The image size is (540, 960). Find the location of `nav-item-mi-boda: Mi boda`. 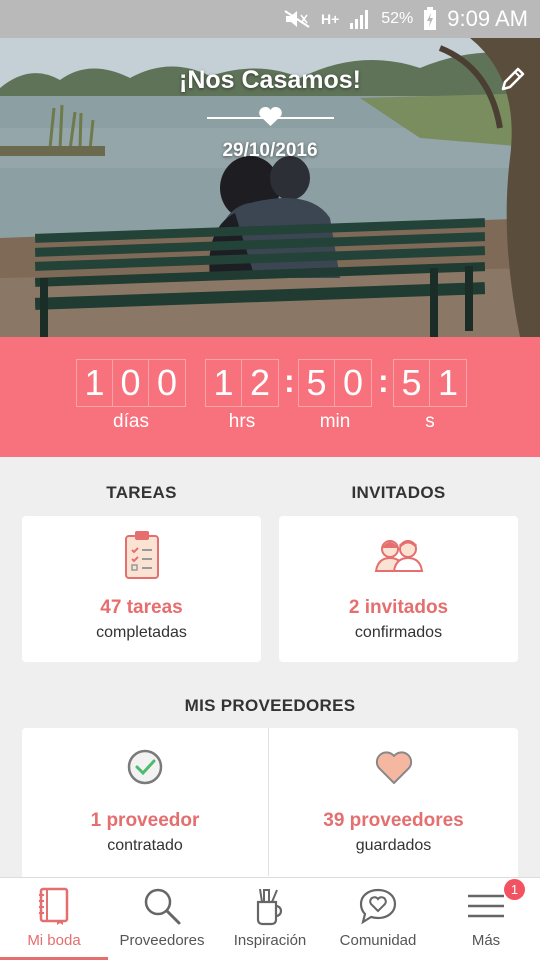

nav-item-mi-boda: Mi boda is located at coordinates (54, 919).